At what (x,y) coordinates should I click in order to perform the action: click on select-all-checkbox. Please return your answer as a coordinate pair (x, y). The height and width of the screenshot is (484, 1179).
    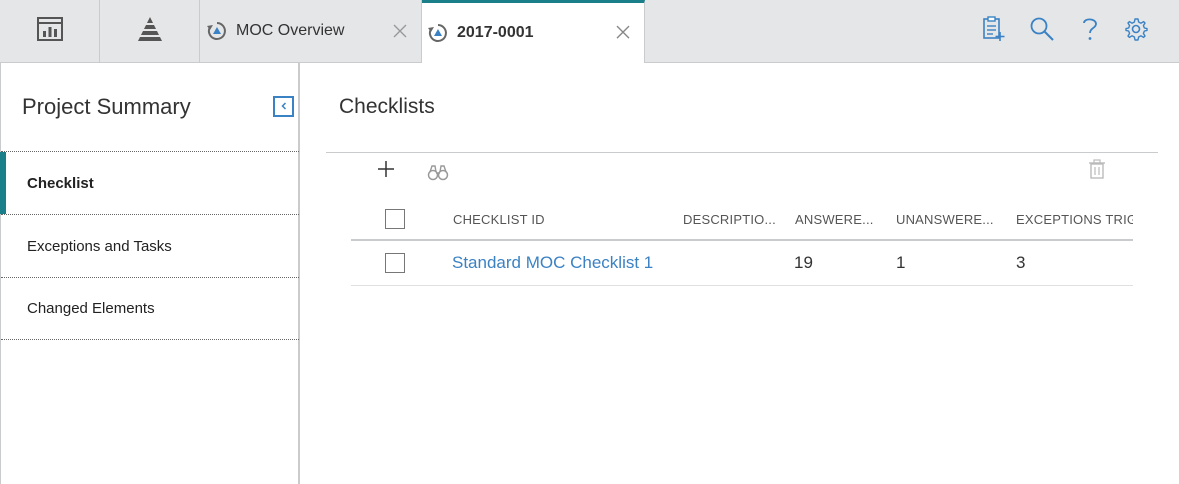
    Looking at the image, I should click on (395, 219).